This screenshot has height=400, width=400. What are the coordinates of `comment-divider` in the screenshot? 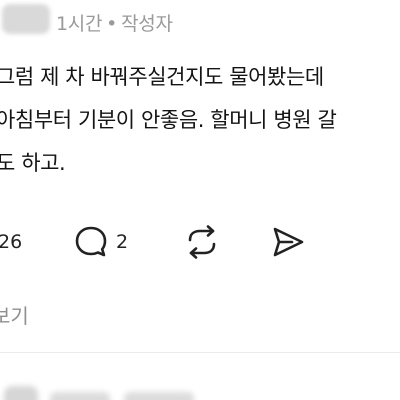 It's located at (200, 352).